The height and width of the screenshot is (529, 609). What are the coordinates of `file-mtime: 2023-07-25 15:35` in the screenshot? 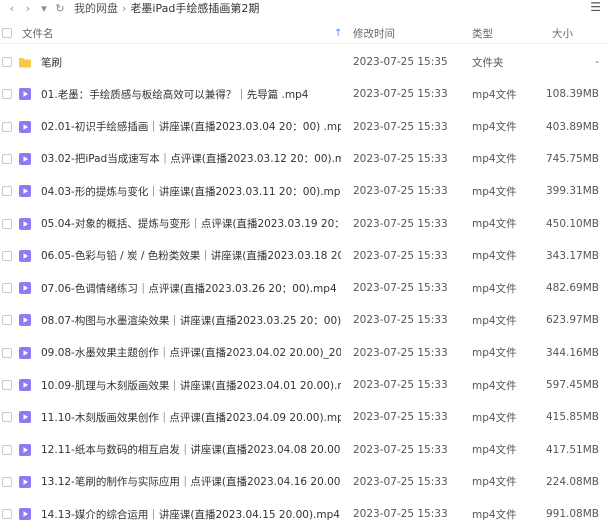 It's located at (400, 62).